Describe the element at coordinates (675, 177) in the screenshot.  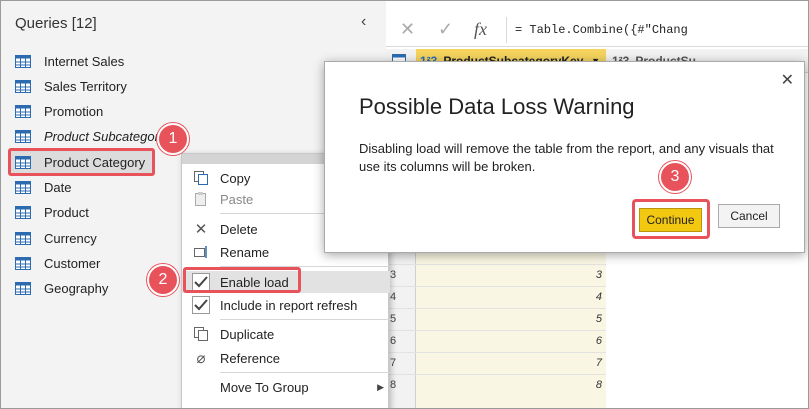
I see `step-badge-3: 3` at that location.